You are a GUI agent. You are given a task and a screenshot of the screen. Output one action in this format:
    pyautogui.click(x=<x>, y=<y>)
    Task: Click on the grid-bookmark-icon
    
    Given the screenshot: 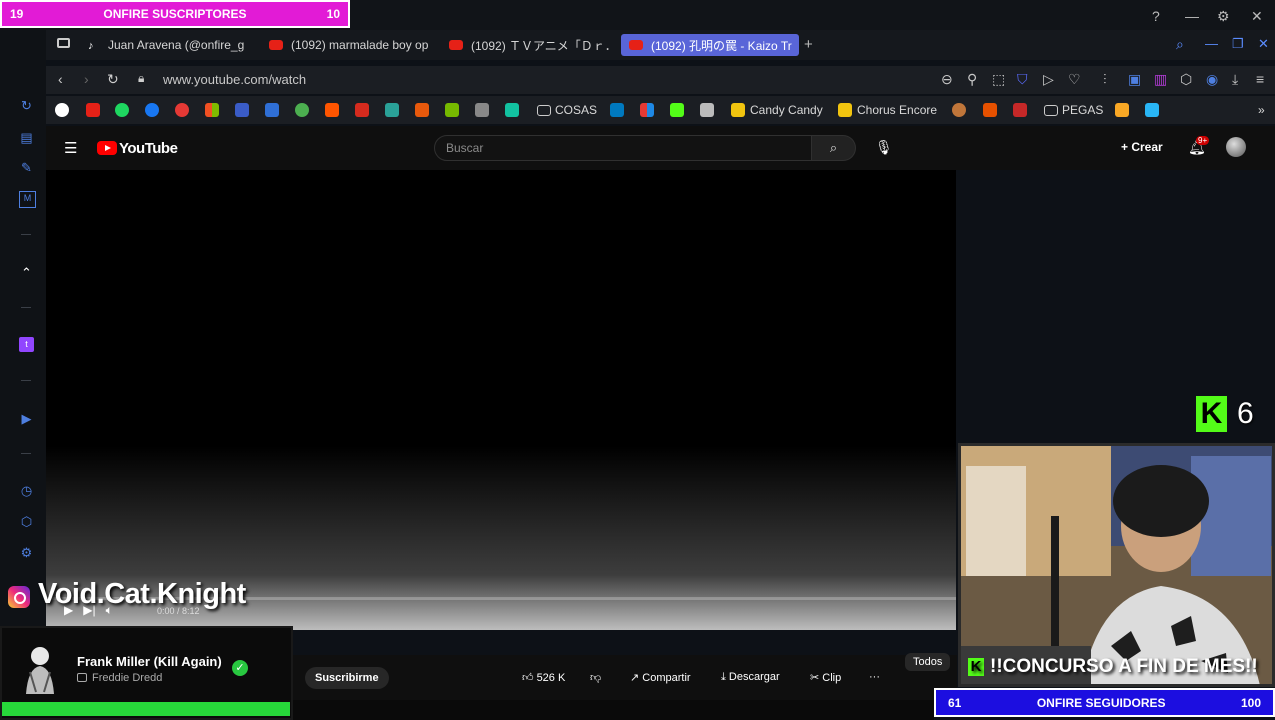 What is the action you would take?
    pyautogui.click(x=242, y=110)
    